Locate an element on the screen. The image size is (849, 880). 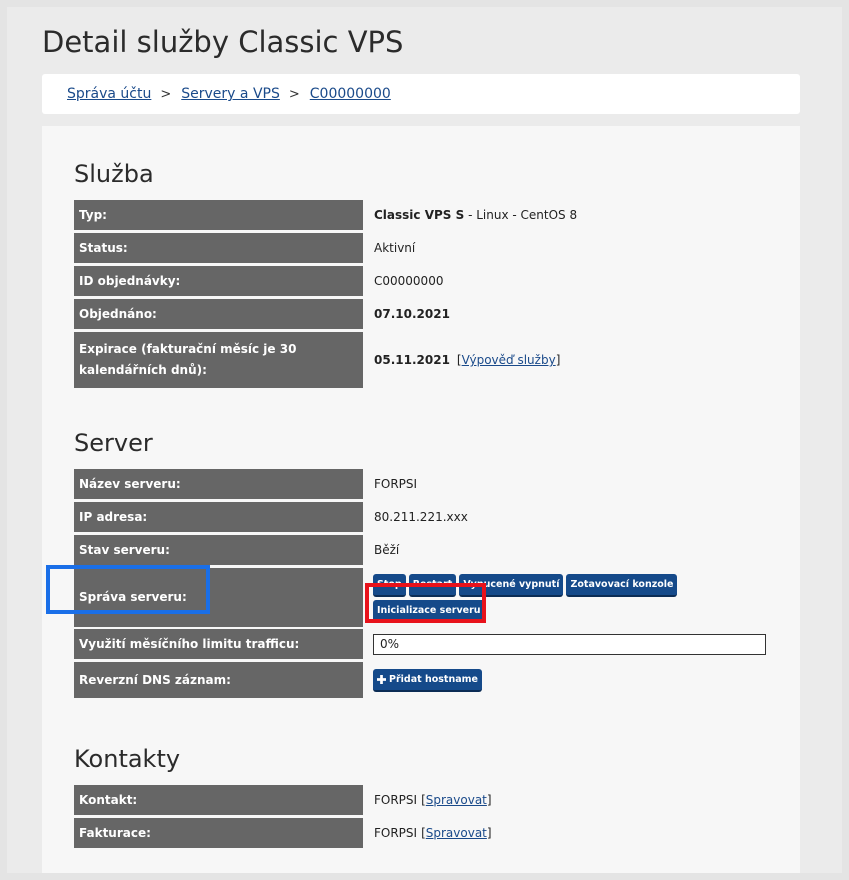
label-objednano: Objednáno: is located at coordinates (218, 314).